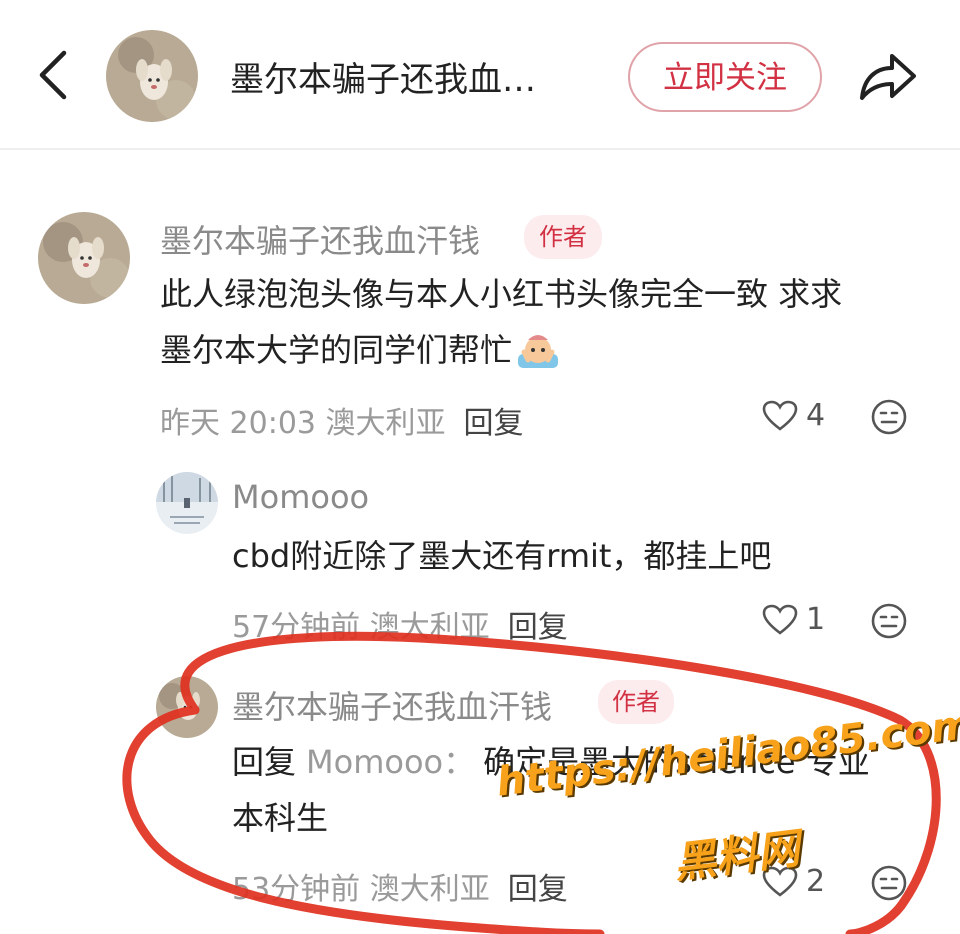  What do you see at coordinates (816, 415) in the screenshot?
I see `like-count: 4` at bounding box center [816, 415].